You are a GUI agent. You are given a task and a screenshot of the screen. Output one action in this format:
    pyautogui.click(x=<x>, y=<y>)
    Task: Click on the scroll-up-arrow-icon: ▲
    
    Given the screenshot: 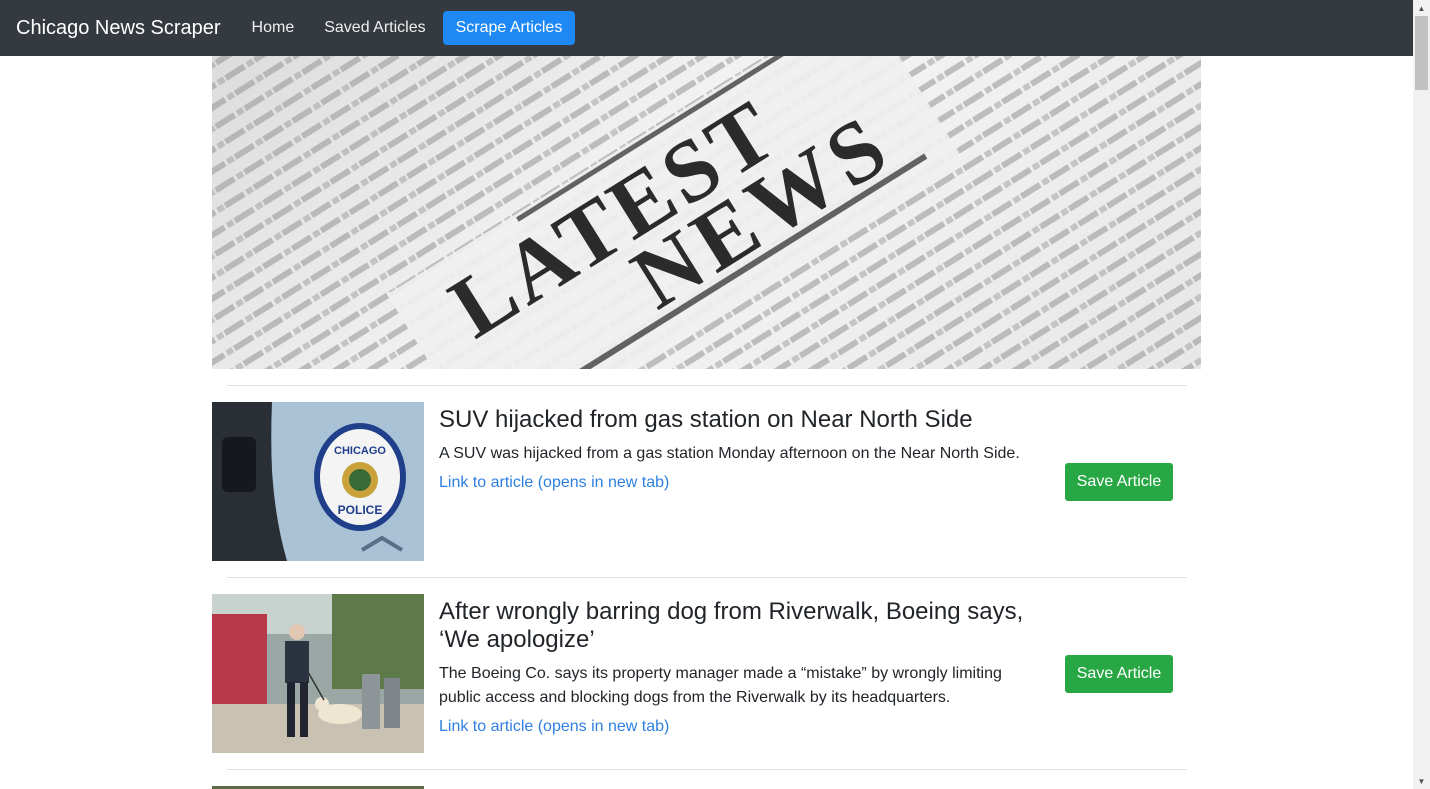 What is the action you would take?
    pyautogui.click(x=1421, y=8)
    